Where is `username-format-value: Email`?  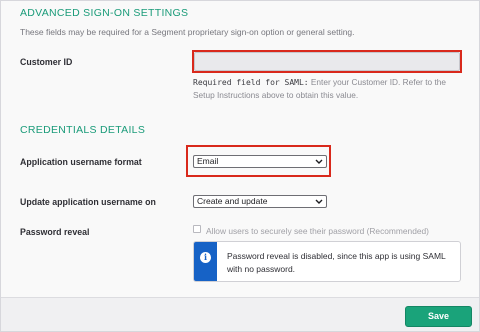 username-format-value: Email is located at coordinates (208, 161).